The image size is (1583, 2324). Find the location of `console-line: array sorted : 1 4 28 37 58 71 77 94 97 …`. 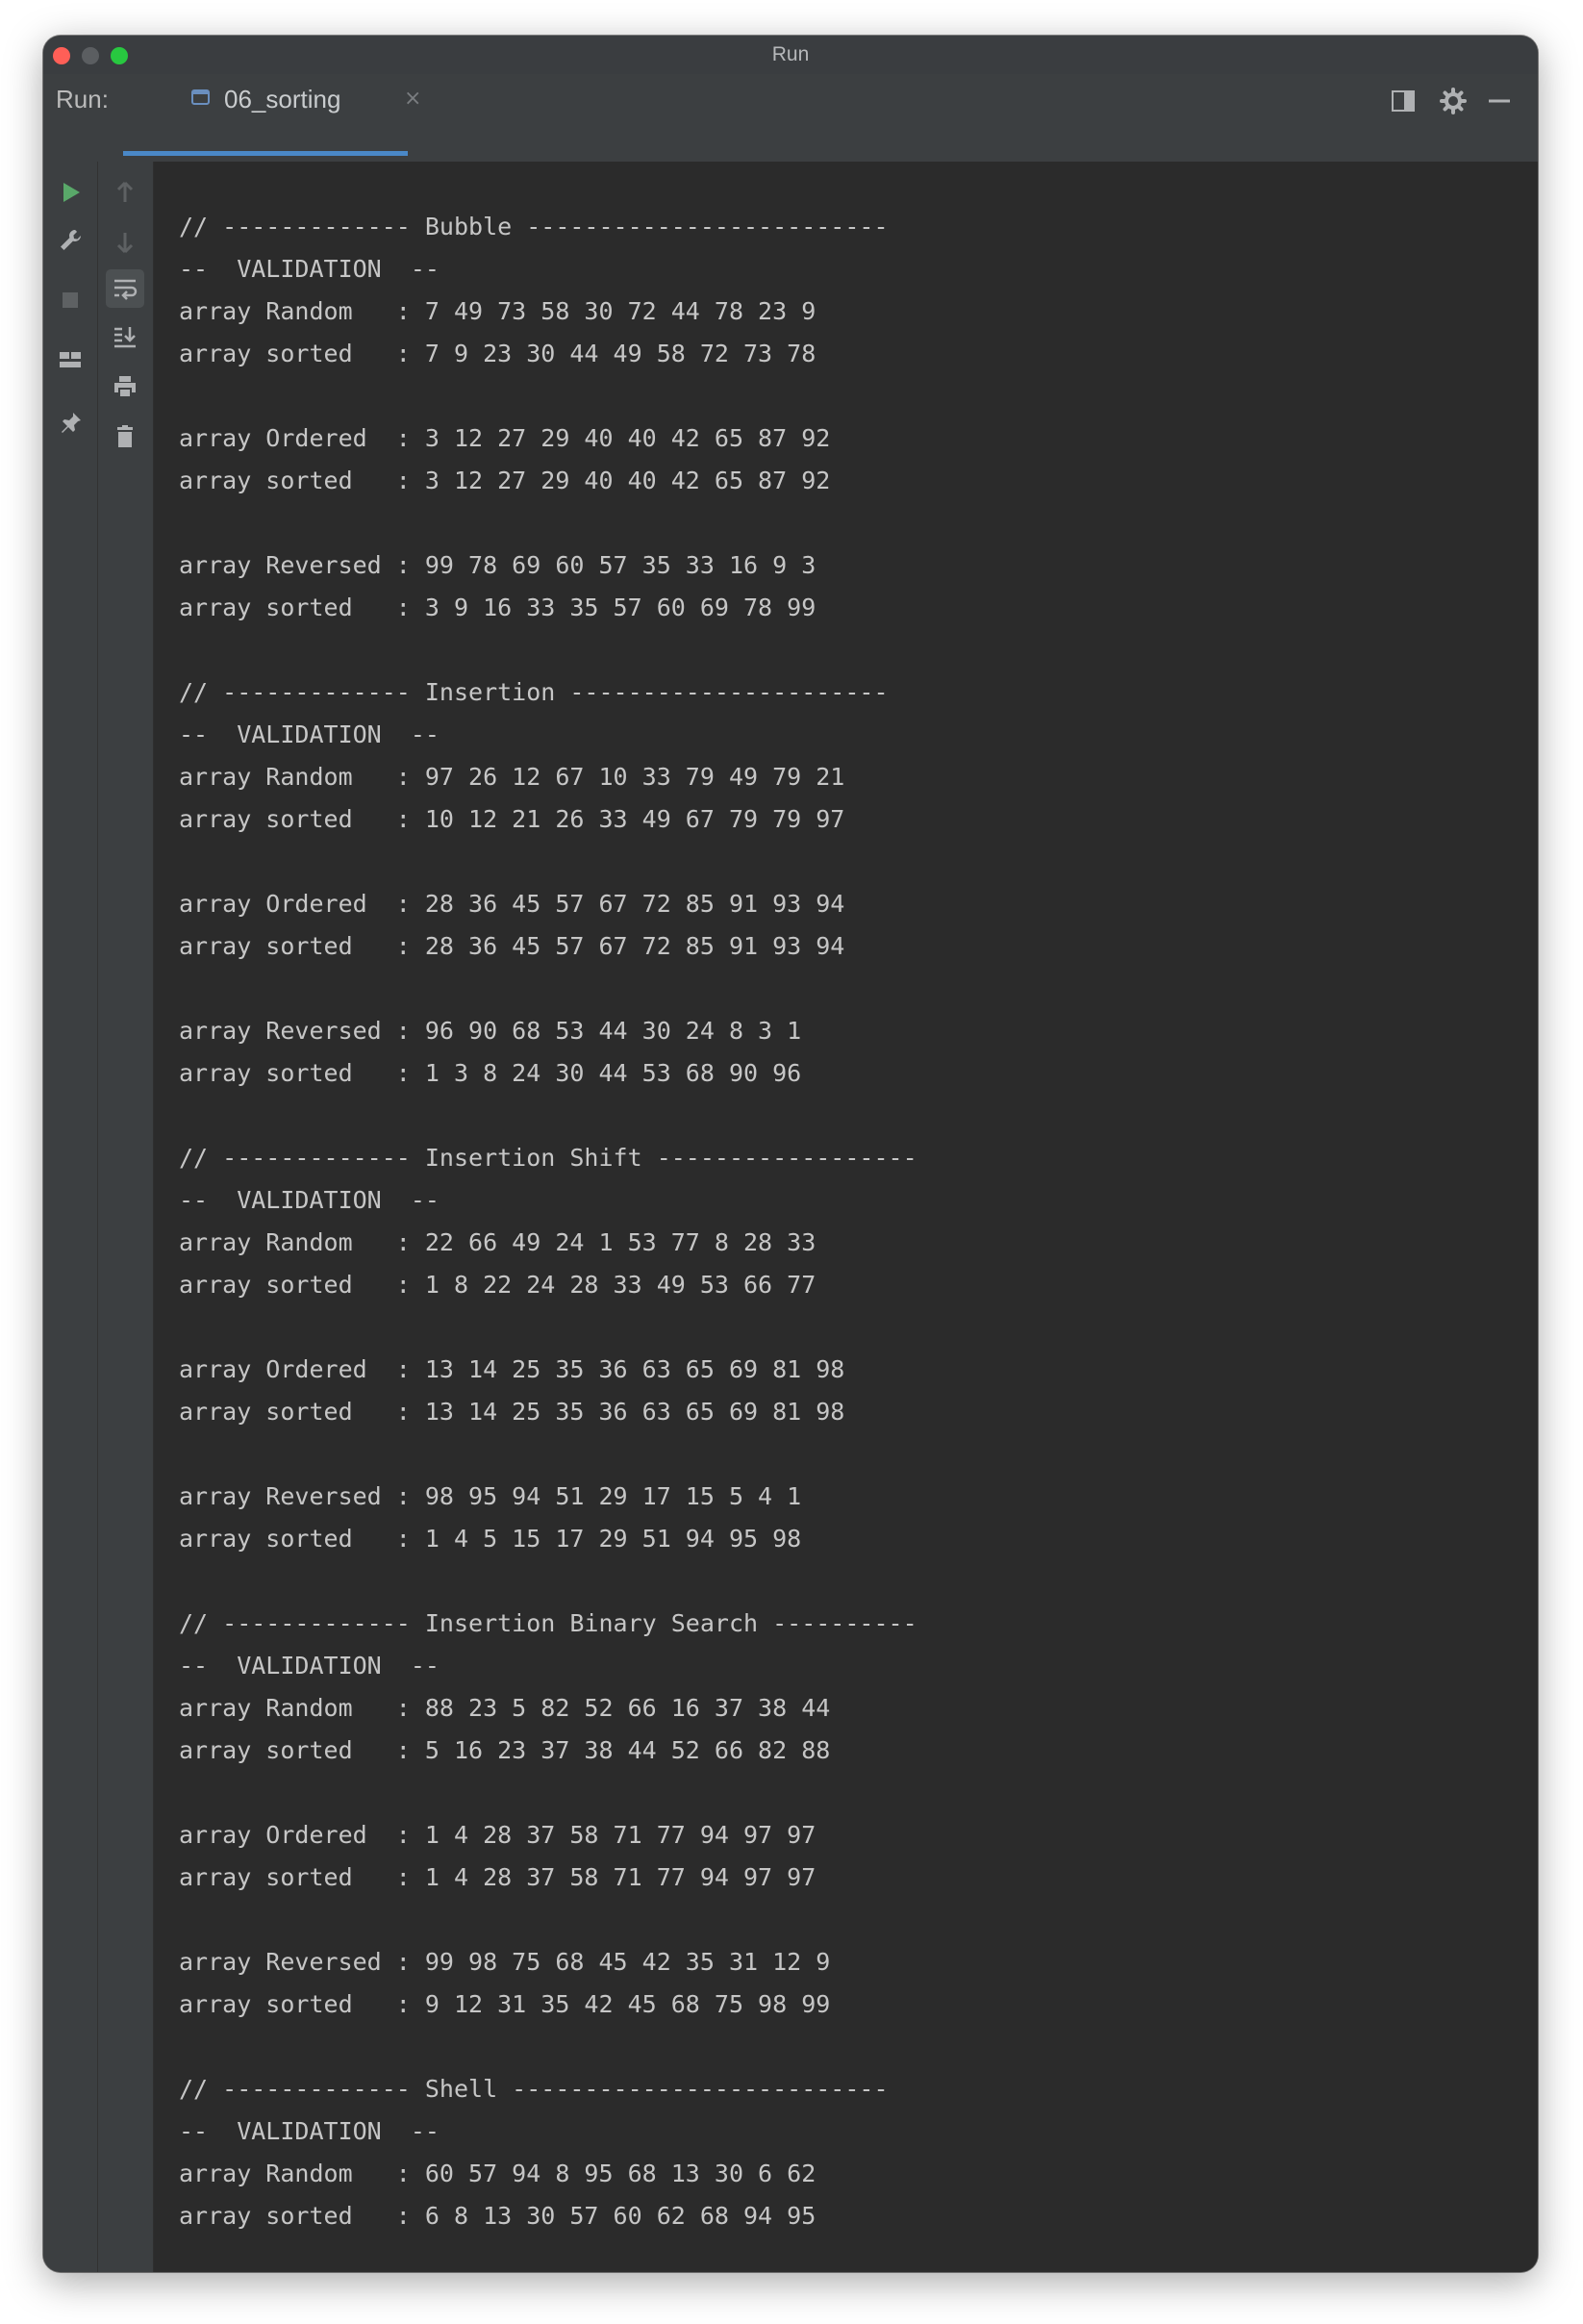

console-line: array sorted : 1 4 28 37 58 71 77 94 97 … is located at coordinates (498, 1877).